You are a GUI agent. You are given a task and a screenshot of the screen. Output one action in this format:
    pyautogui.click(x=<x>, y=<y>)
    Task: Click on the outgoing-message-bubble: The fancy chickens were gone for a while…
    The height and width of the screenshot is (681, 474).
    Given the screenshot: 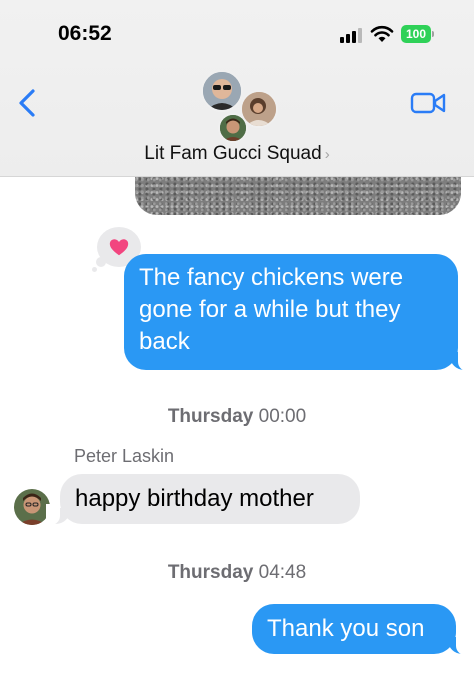 What is the action you would take?
    pyautogui.click(x=291, y=312)
    